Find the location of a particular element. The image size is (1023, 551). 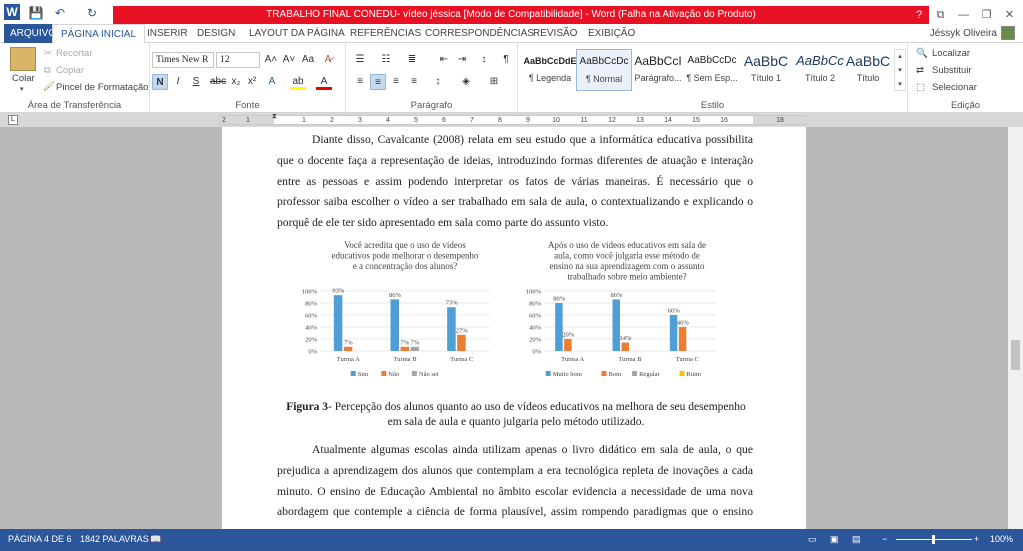

bullets-icon: ☰ is located at coordinates (360, 60).